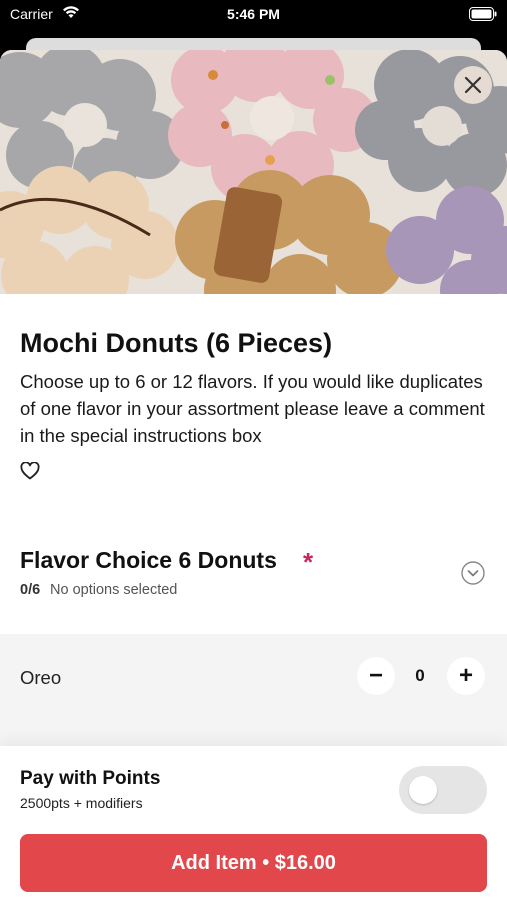 The width and height of the screenshot is (507, 900). I want to click on chevron-down-icon, so click(473, 573).